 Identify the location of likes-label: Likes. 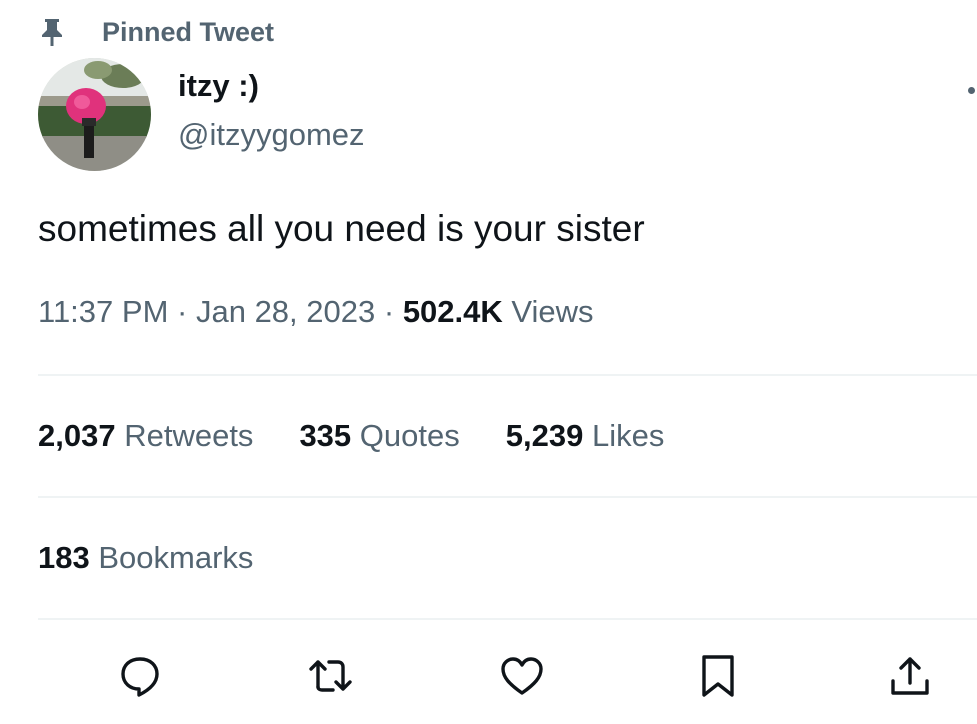
(628, 435).